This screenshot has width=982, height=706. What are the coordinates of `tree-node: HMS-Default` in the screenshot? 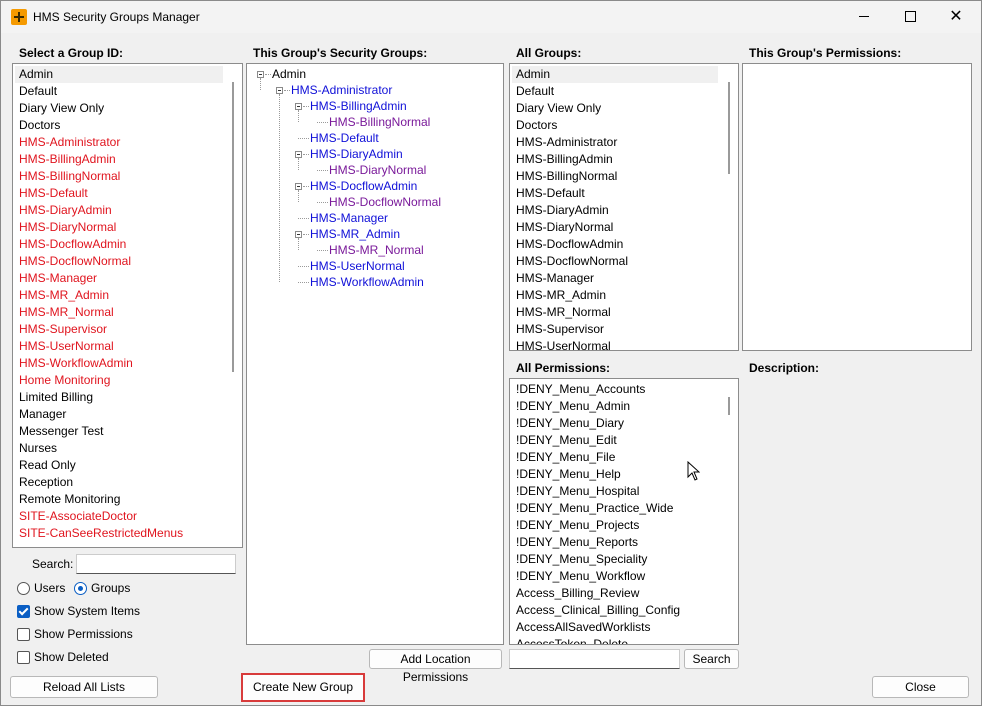 It's located at (344, 138).